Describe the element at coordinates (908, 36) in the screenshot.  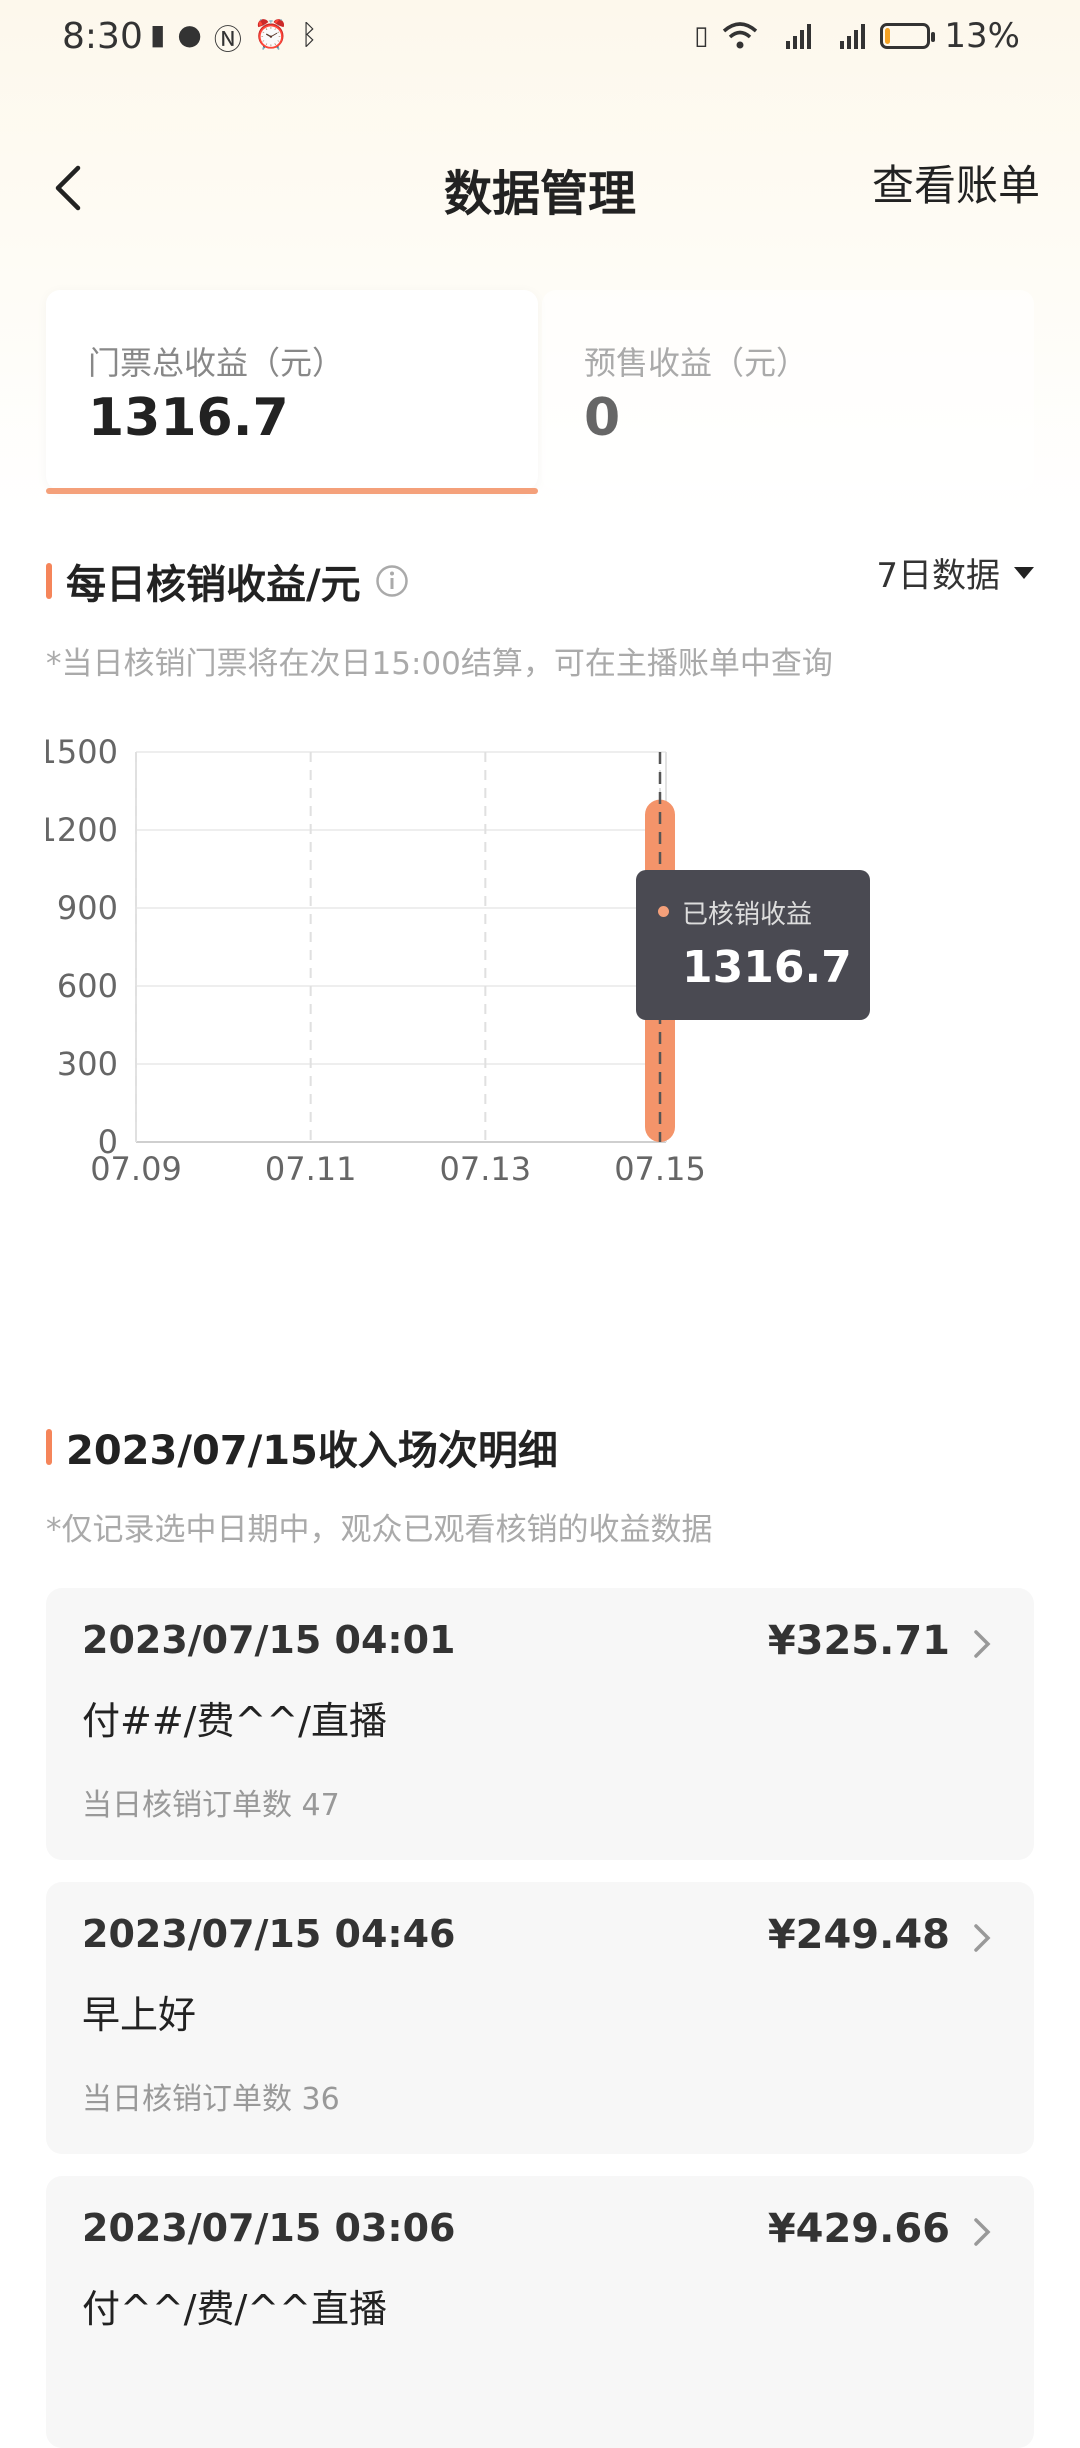
I see `battery-icon` at that location.